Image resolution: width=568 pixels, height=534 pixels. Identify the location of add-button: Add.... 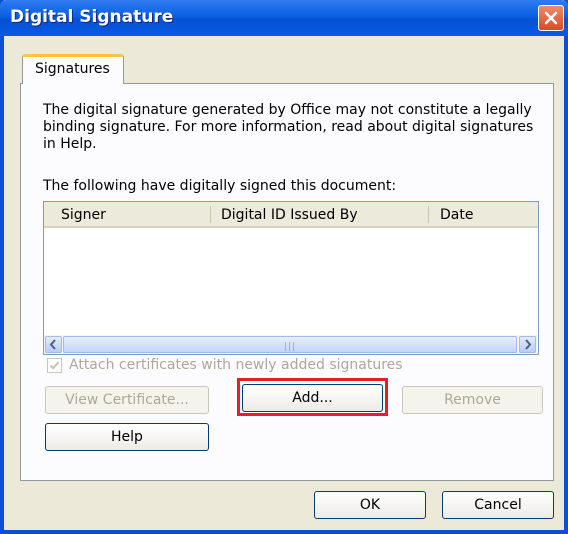
(312, 398).